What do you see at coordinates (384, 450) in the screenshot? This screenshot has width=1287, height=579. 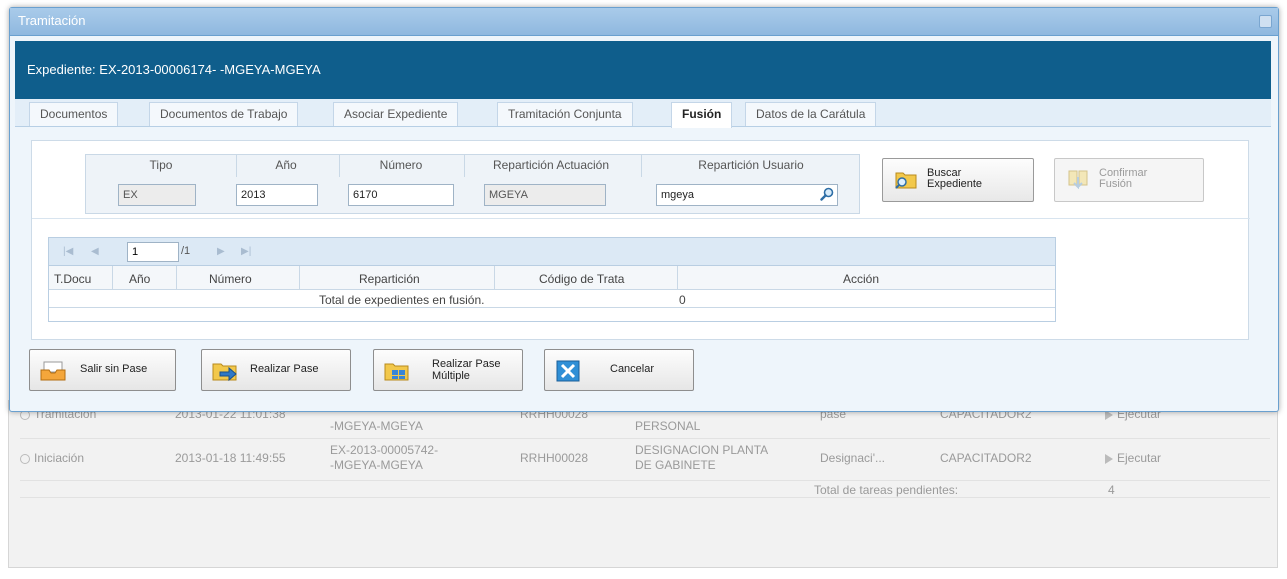 I see `task-expediente: EX-2013-00005742-` at bounding box center [384, 450].